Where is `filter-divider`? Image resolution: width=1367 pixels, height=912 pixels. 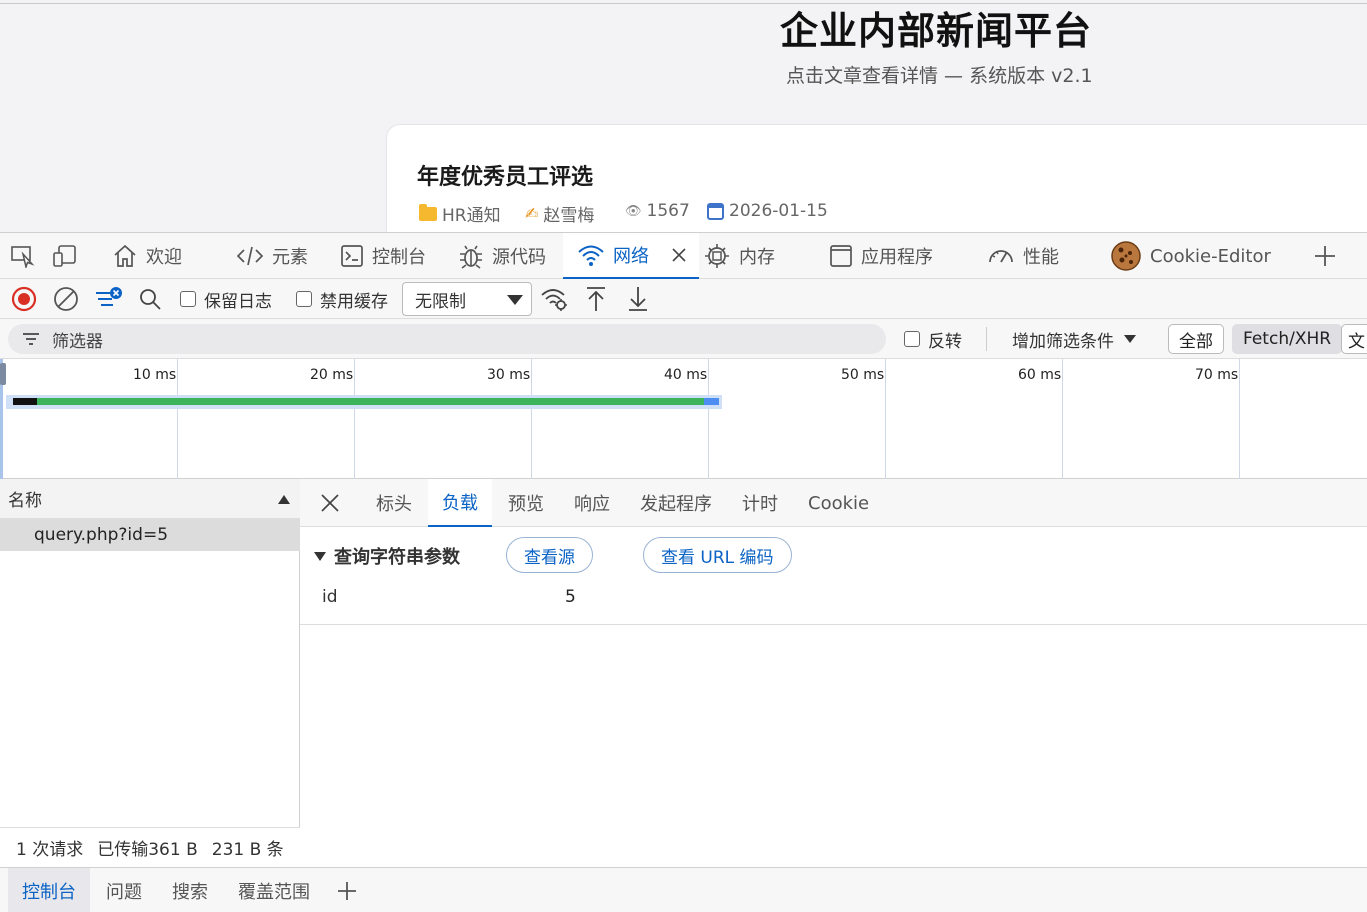 filter-divider is located at coordinates (986, 339).